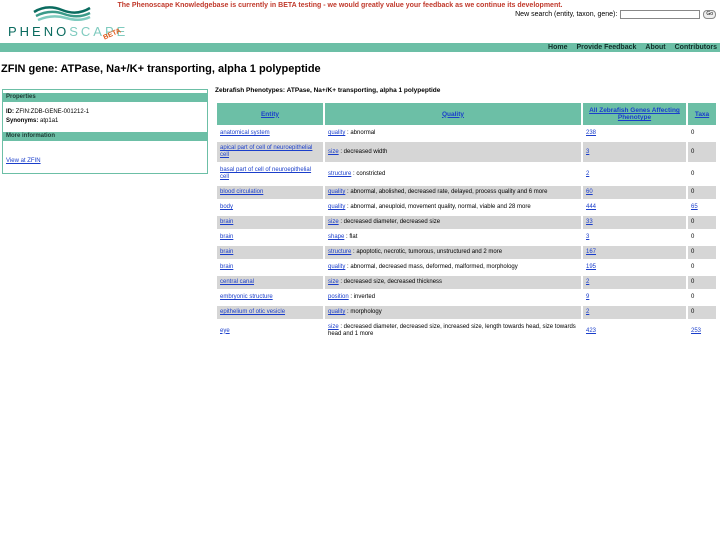 The image size is (720, 540). I want to click on genes-count-link: 238, so click(591, 133).